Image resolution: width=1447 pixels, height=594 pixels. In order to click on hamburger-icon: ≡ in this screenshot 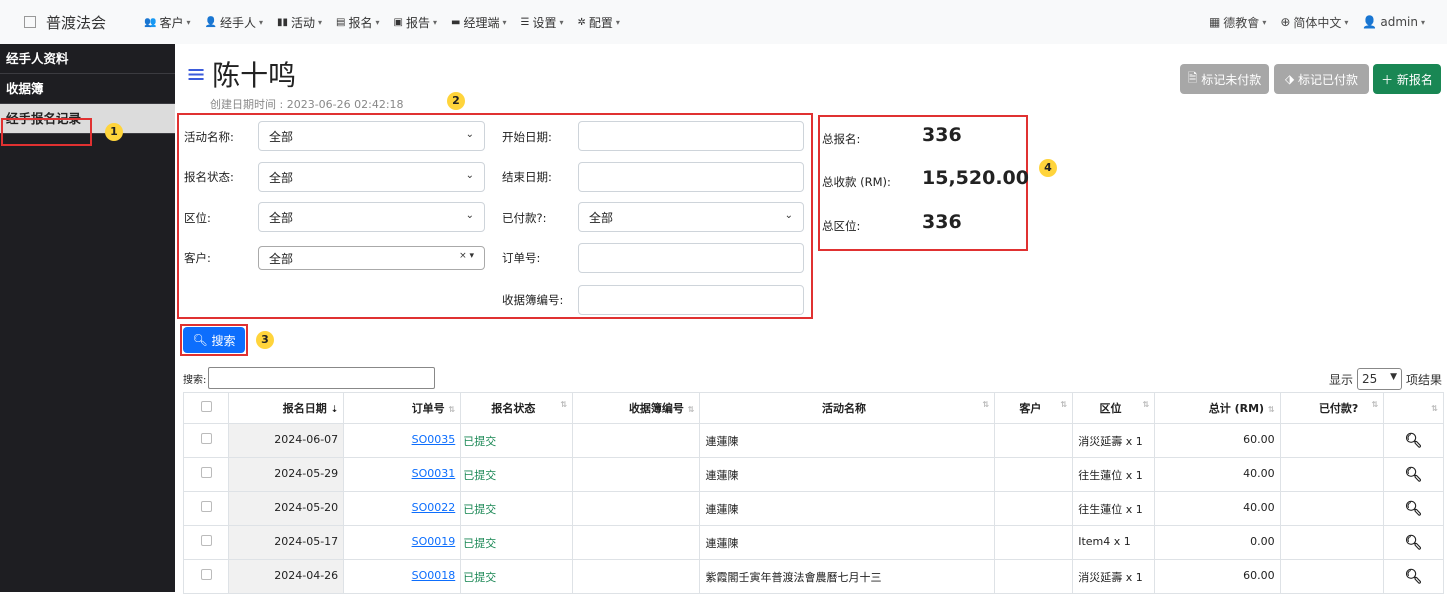, I will do `click(196, 74)`.